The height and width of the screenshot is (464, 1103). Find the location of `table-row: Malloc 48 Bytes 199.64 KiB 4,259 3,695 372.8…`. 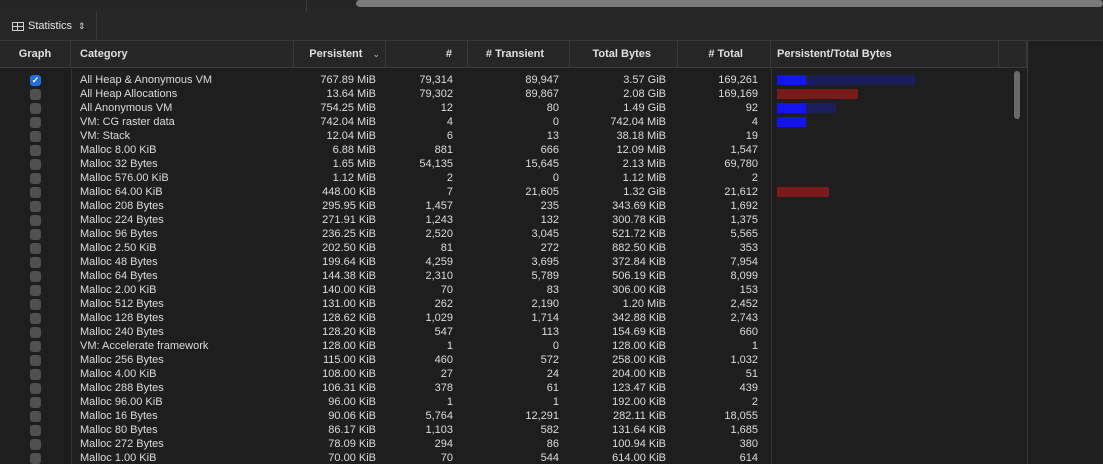

table-row: Malloc 48 Bytes 199.64 KiB 4,259 3,695 372.8… is located at coordinates (513, 262).